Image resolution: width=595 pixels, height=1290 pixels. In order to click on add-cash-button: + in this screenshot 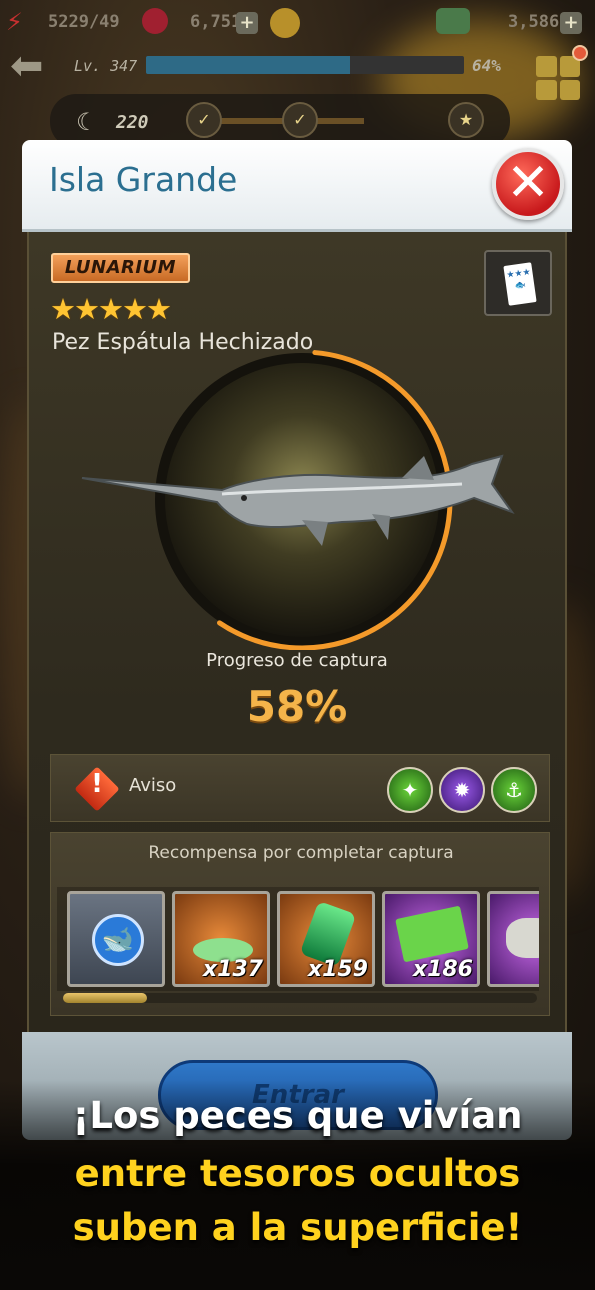, I will do `click(571, 23)`.